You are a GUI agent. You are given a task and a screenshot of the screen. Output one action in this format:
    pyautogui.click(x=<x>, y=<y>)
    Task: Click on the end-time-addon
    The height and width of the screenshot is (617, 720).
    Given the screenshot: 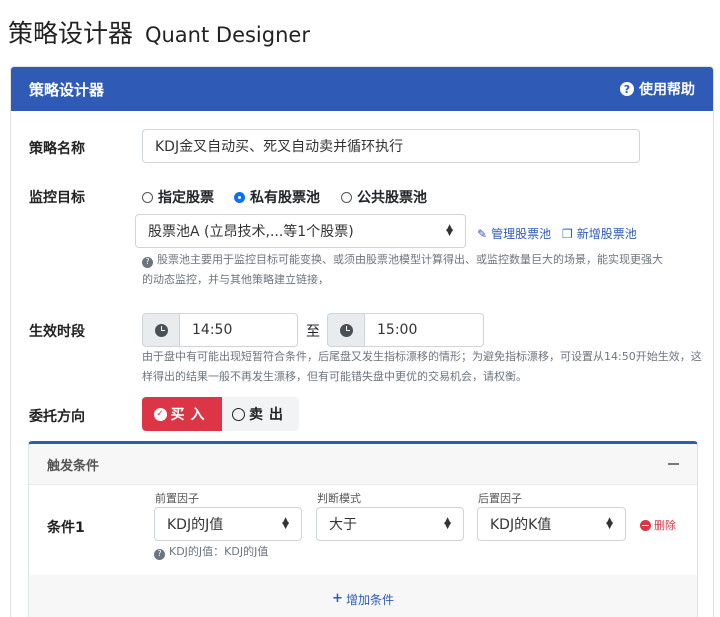 What is the action you would take?
    pyautogui.click(x=346, y=330)
    